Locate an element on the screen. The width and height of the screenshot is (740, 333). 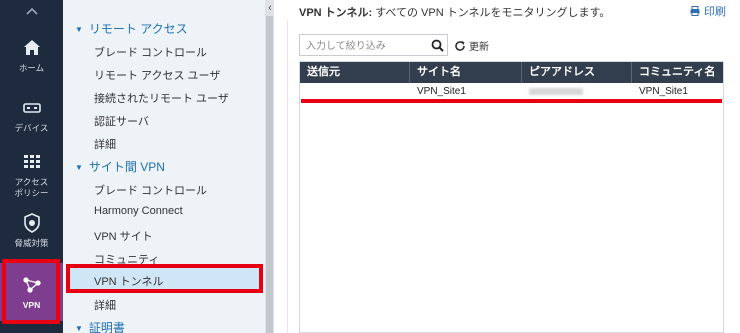
shield-icon is located at coordinates (32, 223).